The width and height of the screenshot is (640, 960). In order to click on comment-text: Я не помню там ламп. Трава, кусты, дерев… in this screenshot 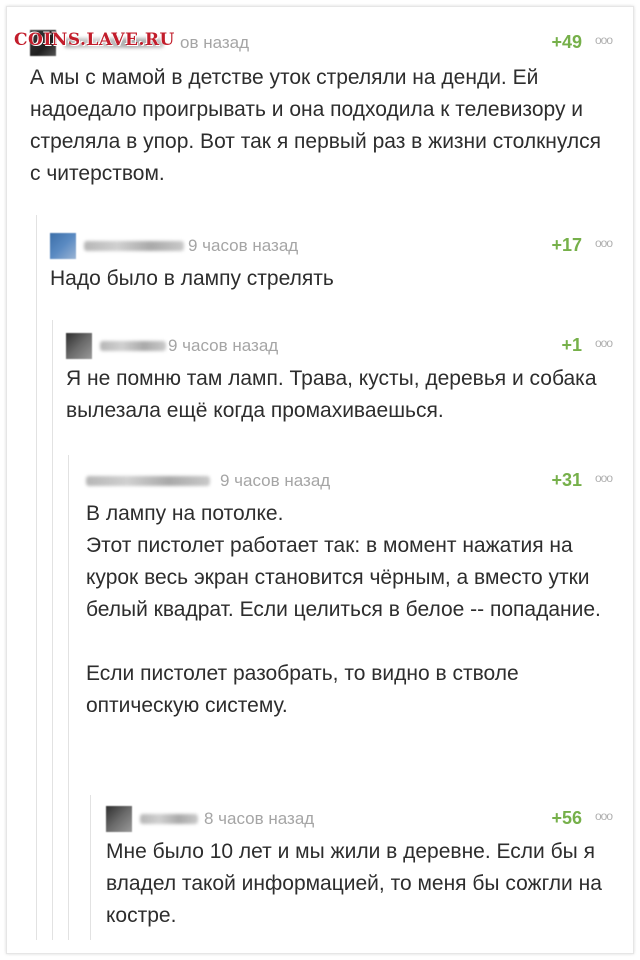, I will do `click(331, 394)`.